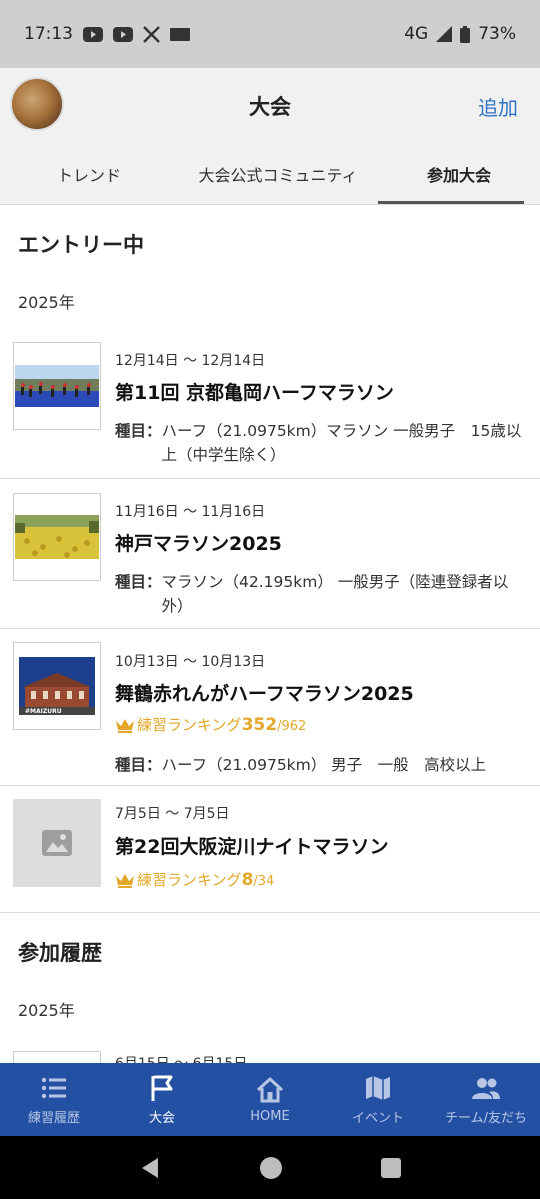 This screenshot has height=1199, width=540. Describe the element at coordinates (264, 694) in the screenshot. I see `race-name: 舞鶴赤れんがハーフマラソン2025` at that location.